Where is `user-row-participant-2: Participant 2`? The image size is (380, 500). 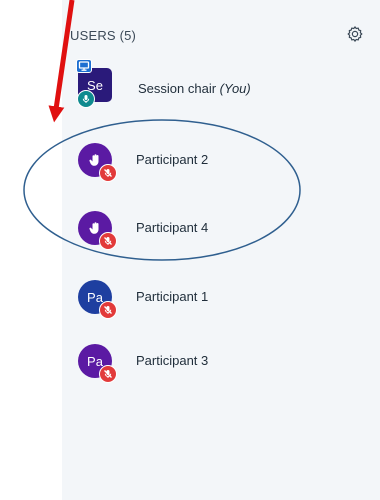
user-row-participant-2: Participant 2 is located at coordinates (208, 162).